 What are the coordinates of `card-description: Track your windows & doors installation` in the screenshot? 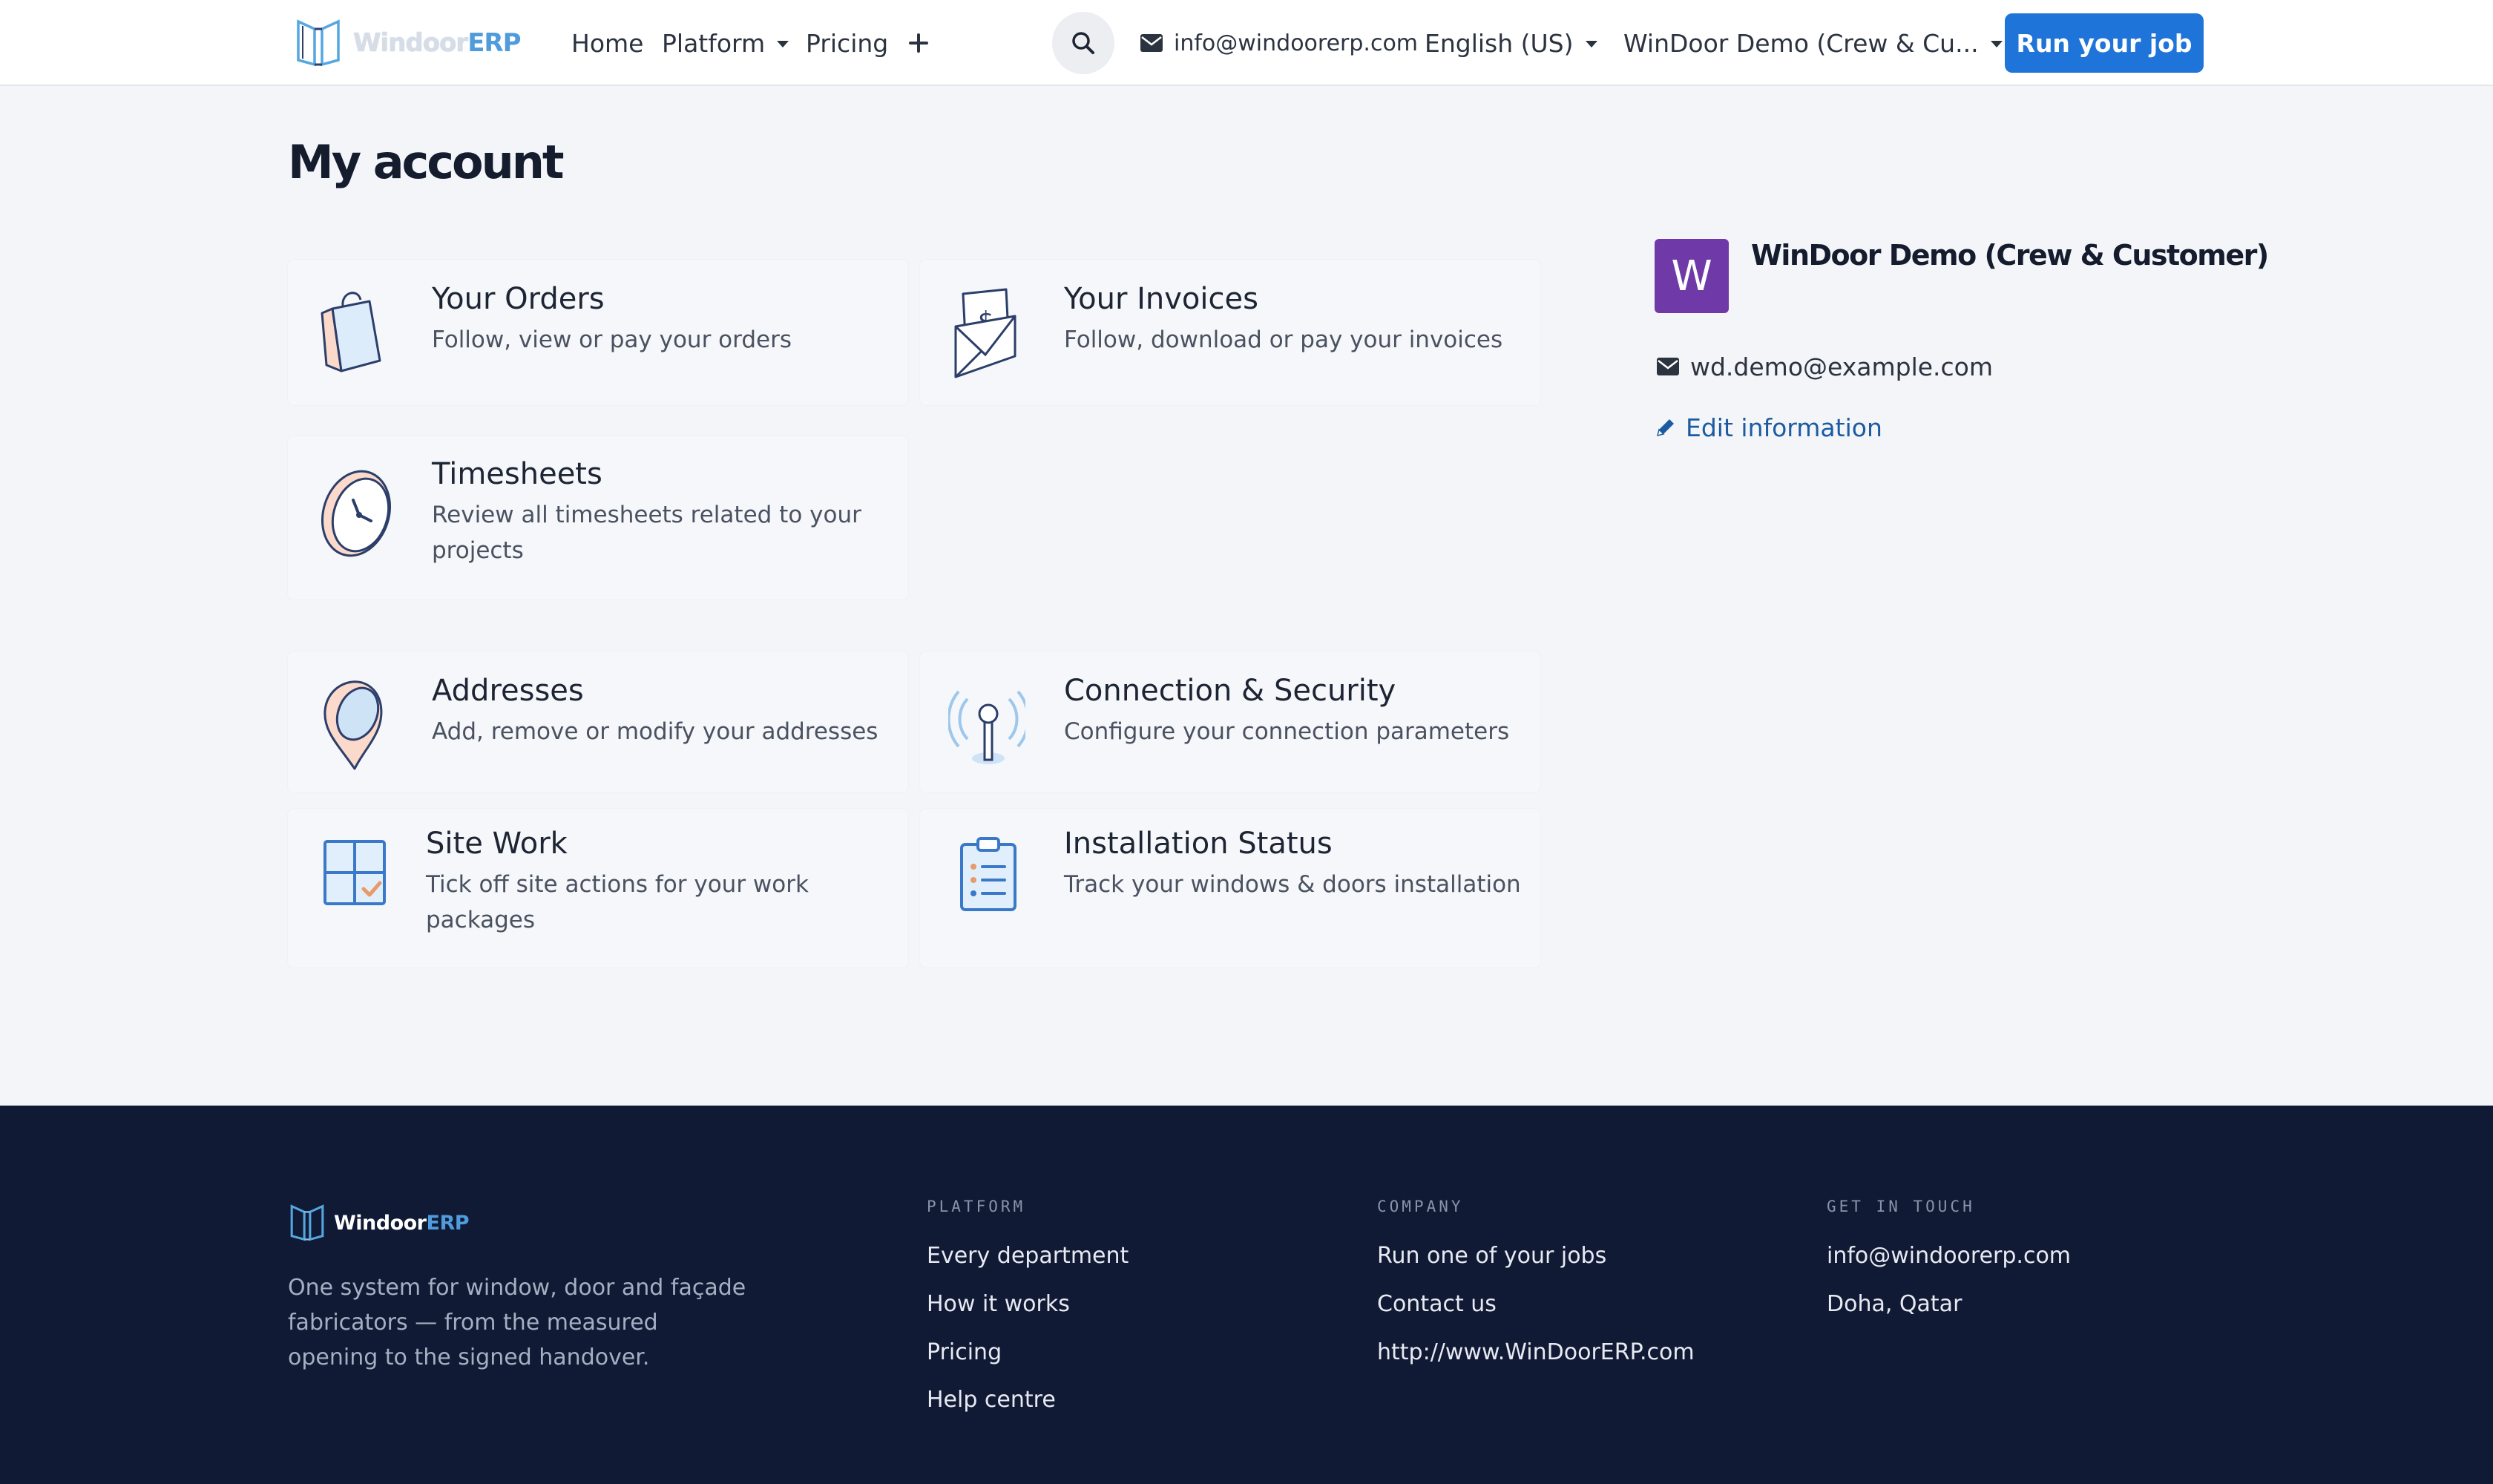 It's located at (1292, 884).